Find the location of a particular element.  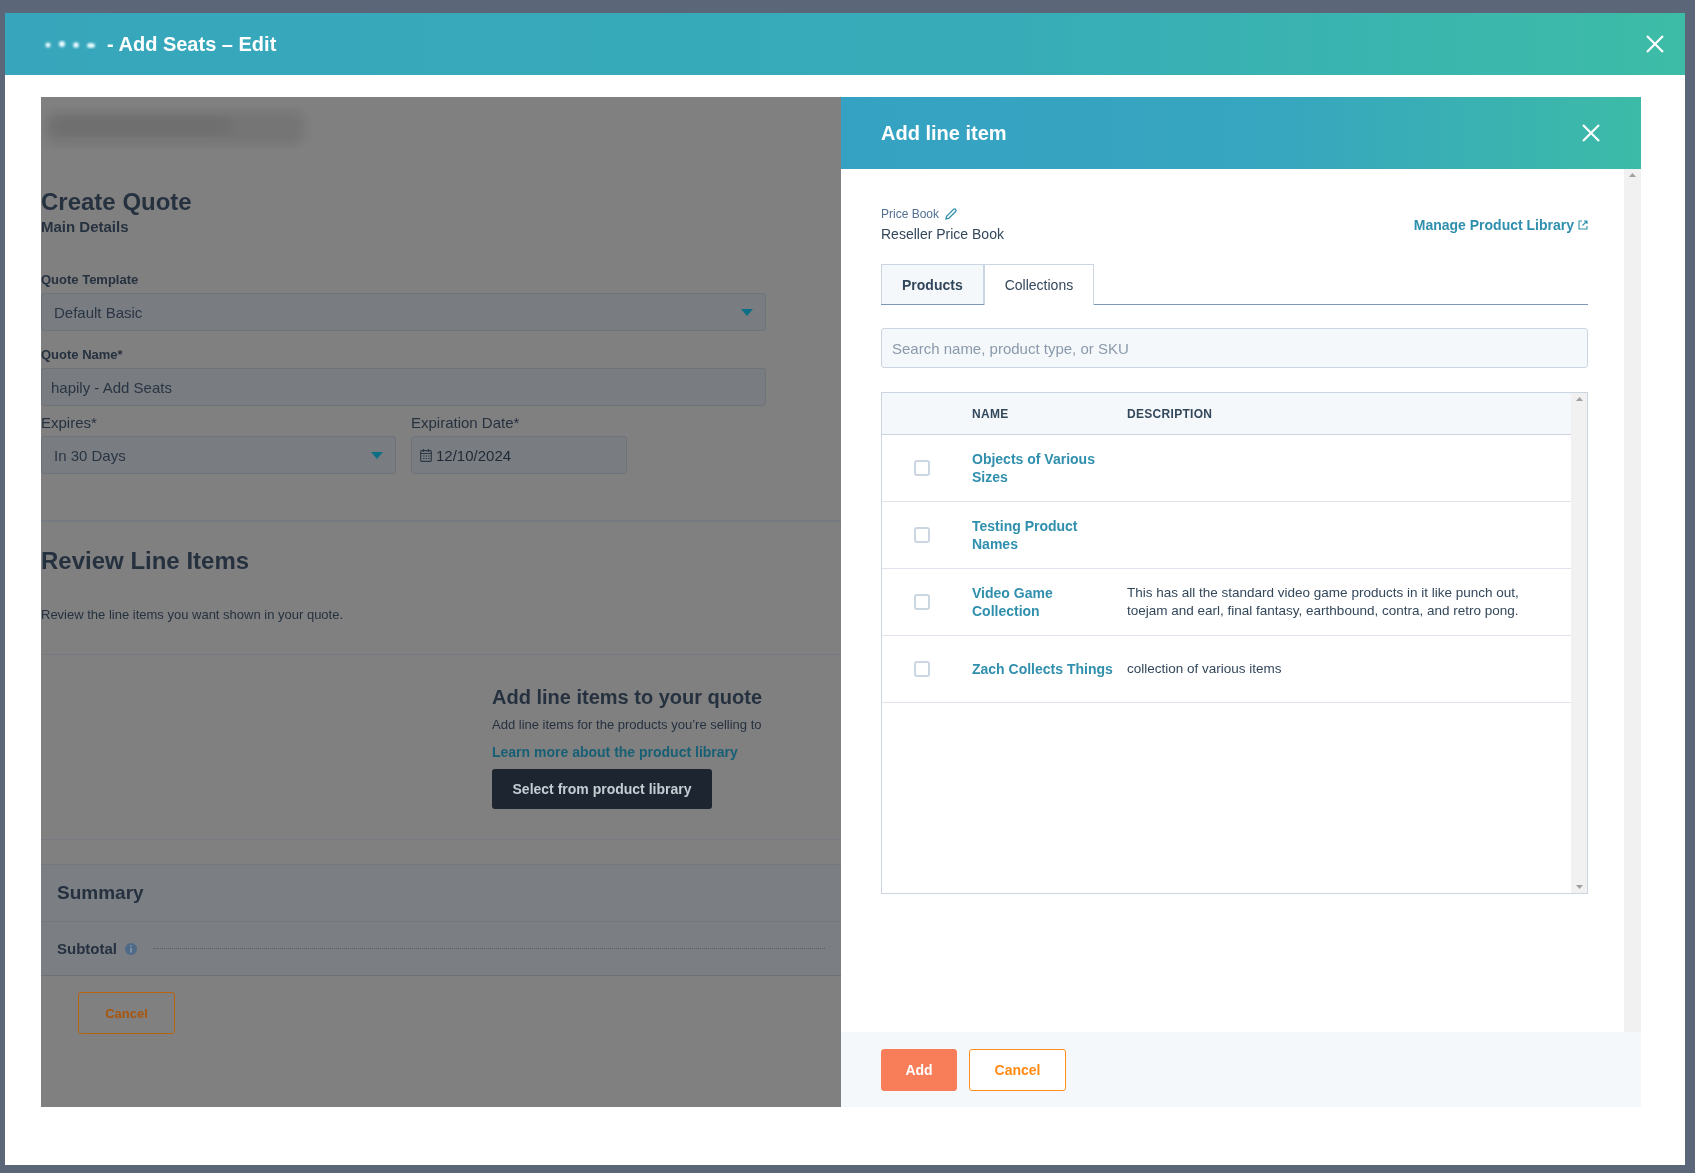

calendar-icon is located at coordinates (426, 455).